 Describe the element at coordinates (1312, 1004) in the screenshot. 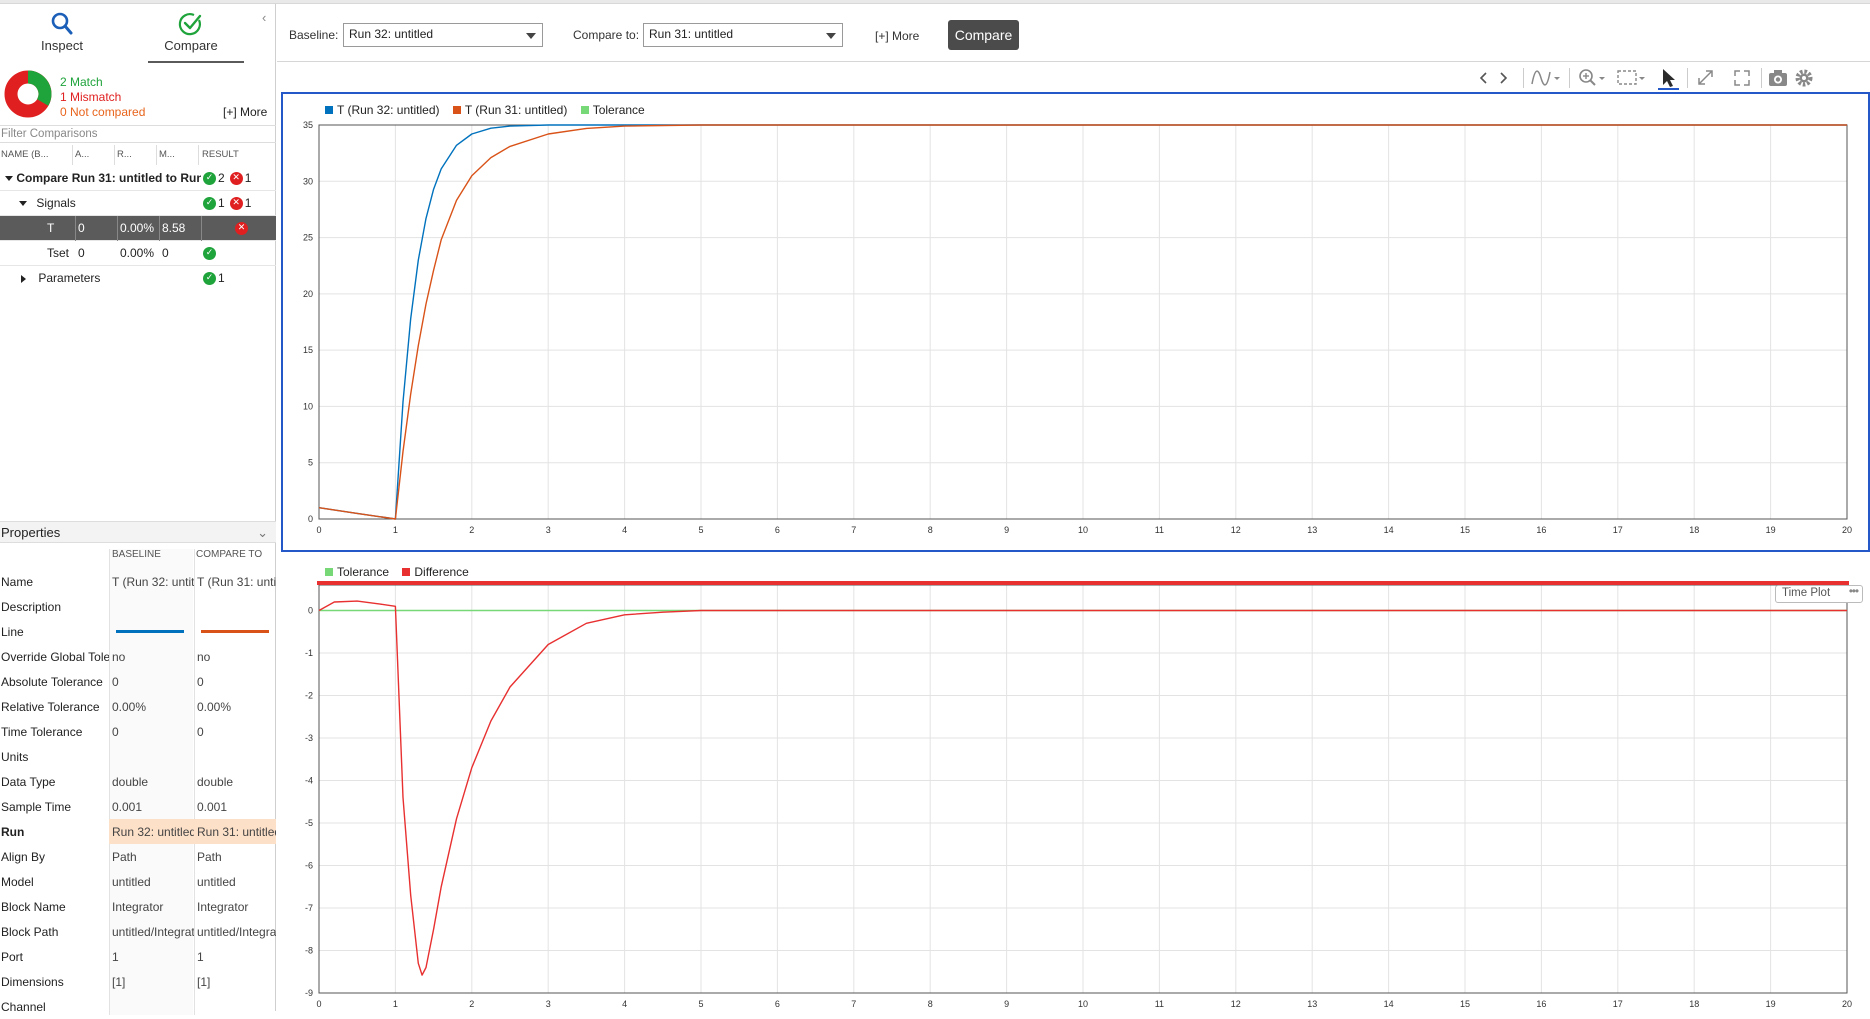

I see `x-tick-label: 13` at that location.